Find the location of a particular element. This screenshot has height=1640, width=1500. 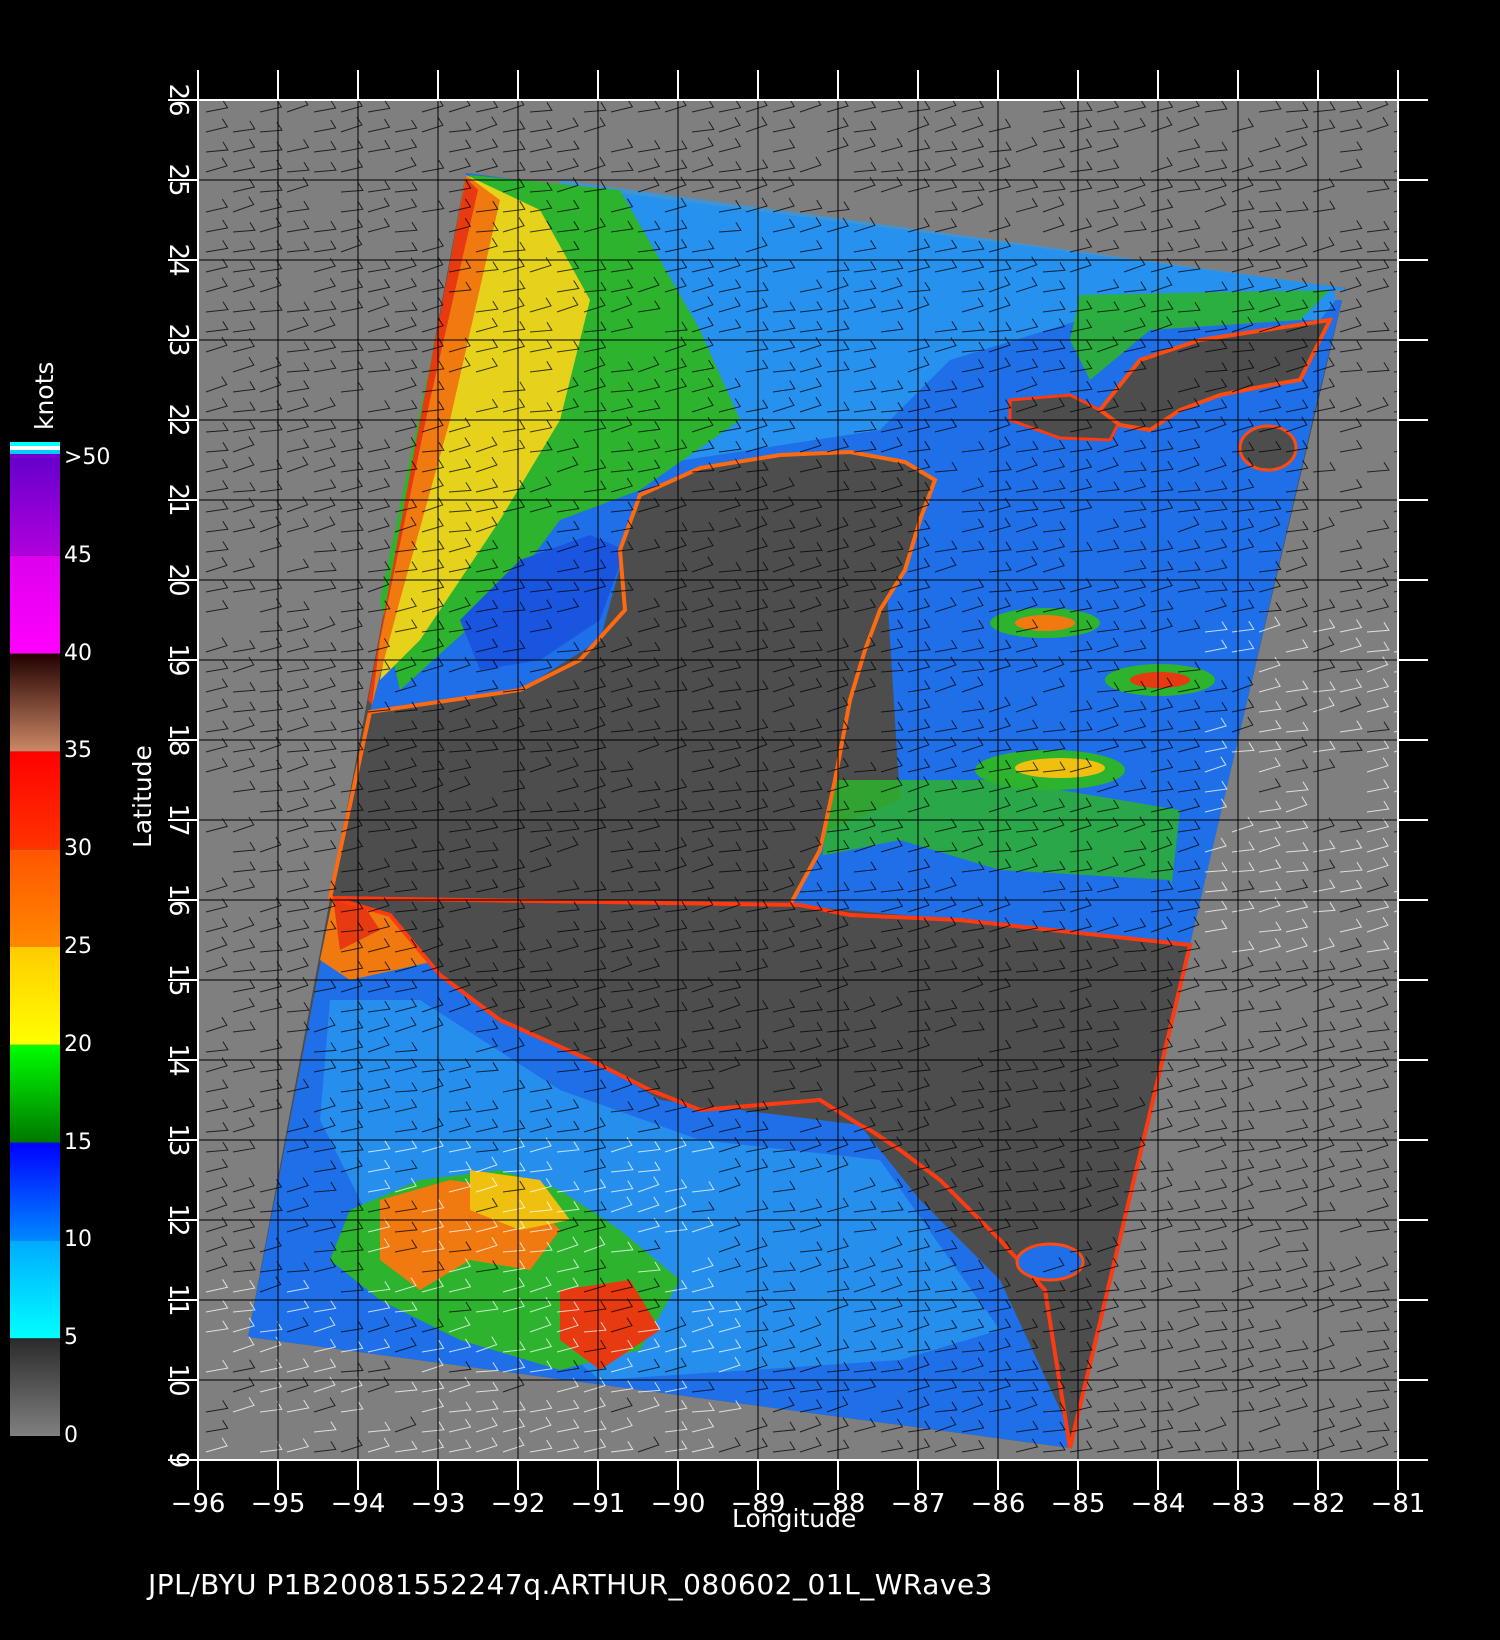

y-tick-label: 26 is located at coordinates (178, 99).